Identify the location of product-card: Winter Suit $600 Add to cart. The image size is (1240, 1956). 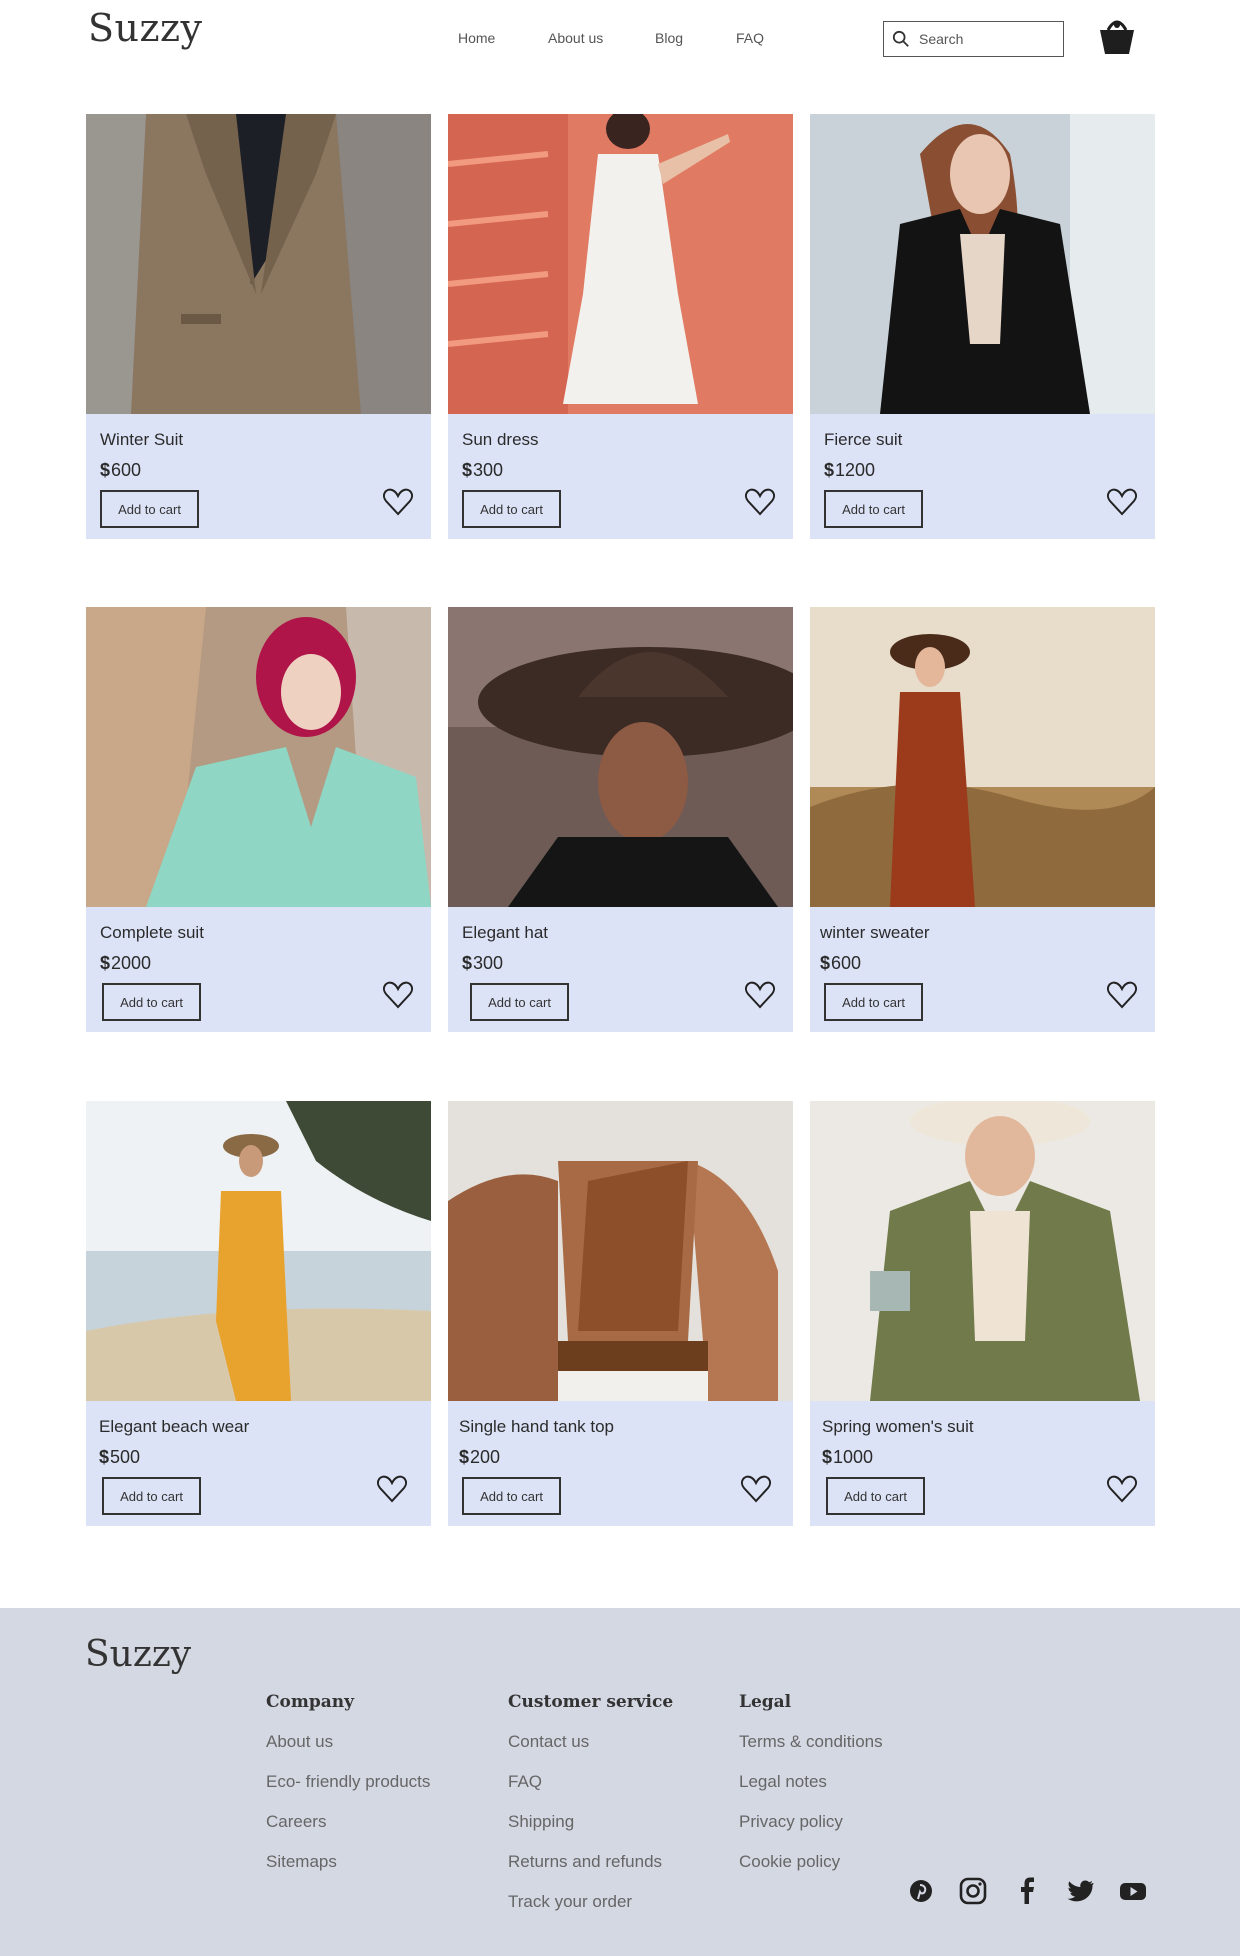
(258, 326).